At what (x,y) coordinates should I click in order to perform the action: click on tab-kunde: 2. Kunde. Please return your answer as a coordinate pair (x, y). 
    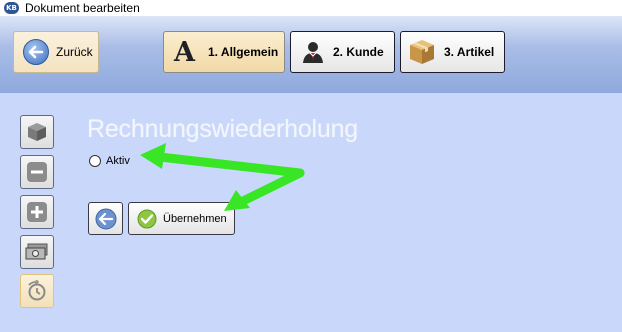
    Looking at the image, I should click on (342, 52).